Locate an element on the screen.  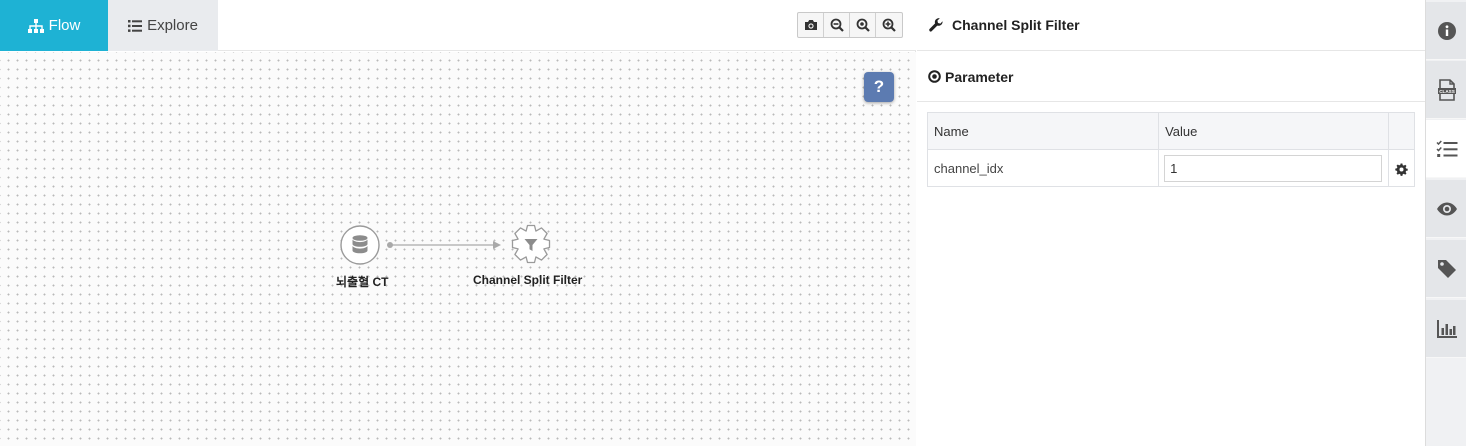
flow-graph is located at coordinates (445, 244).